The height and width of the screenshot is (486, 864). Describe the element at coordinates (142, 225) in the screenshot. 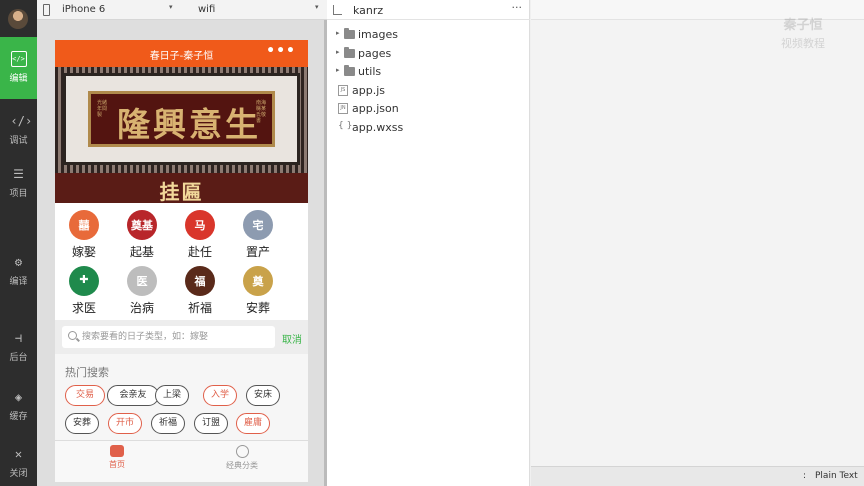

I see `foundation-icon: 奠基` at that location.